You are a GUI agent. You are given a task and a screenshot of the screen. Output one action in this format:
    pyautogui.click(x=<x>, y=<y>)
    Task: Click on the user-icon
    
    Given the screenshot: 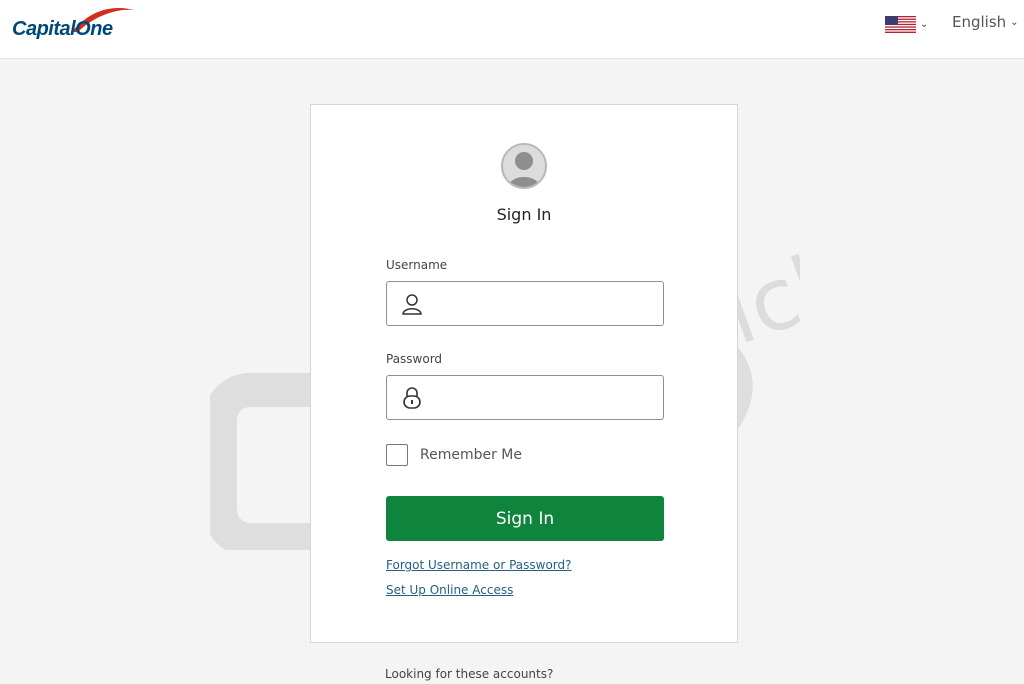 What is the action you would take?
    pyautogui.click(x=412, y=304)
    